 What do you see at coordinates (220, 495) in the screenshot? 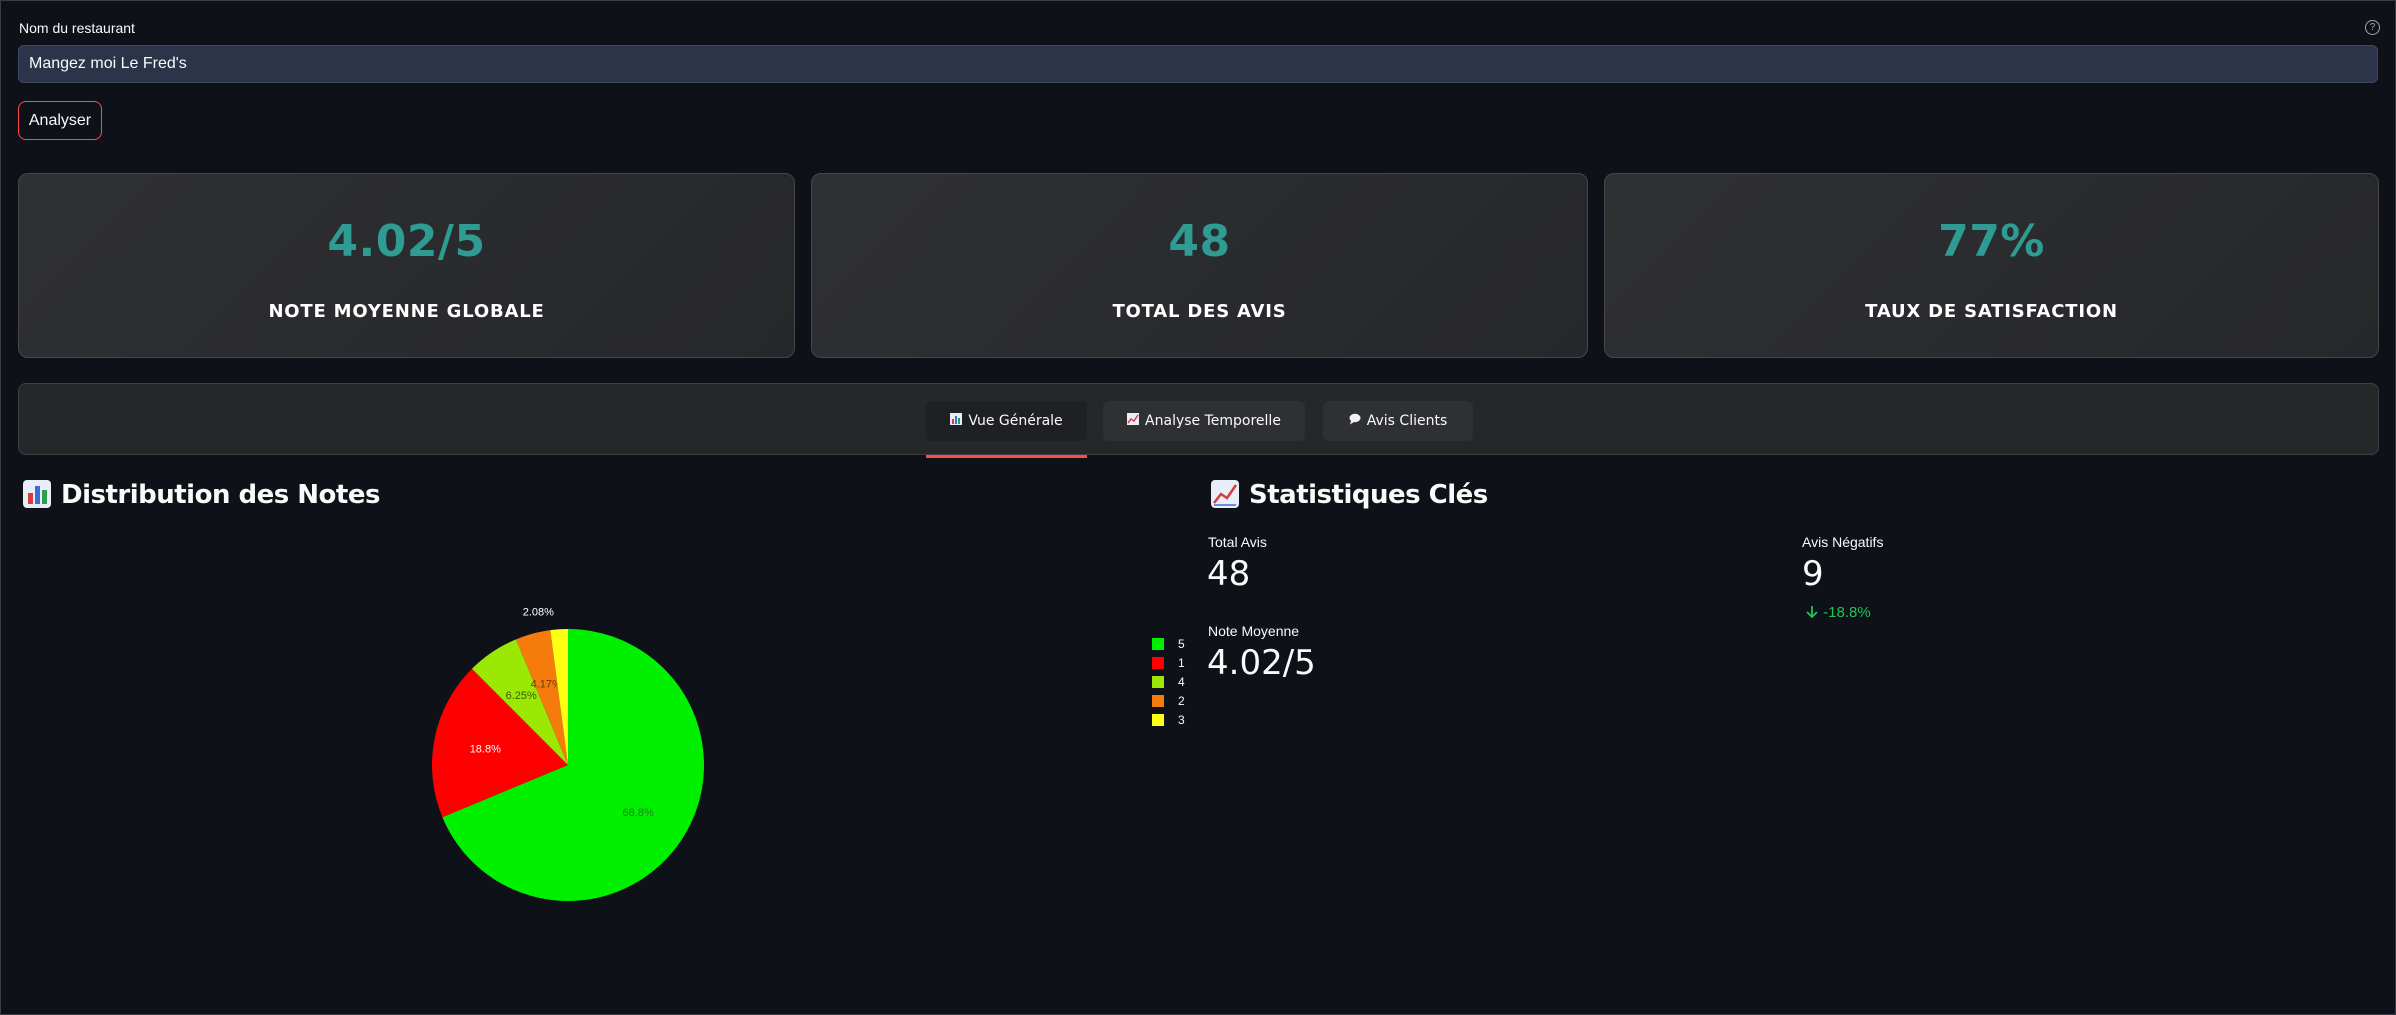
I see `distribution-title-text: Distribution des Notes` at bounding box center [220, 495].